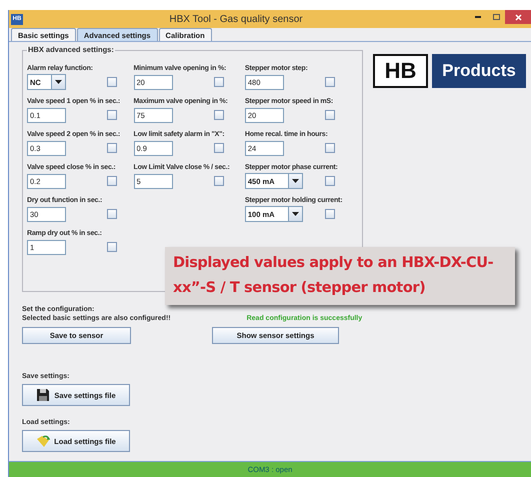  What do you see at coordinates (479, 71) in the screenshot?
I see `logo-word: Products` at bounding box center [479, 71].